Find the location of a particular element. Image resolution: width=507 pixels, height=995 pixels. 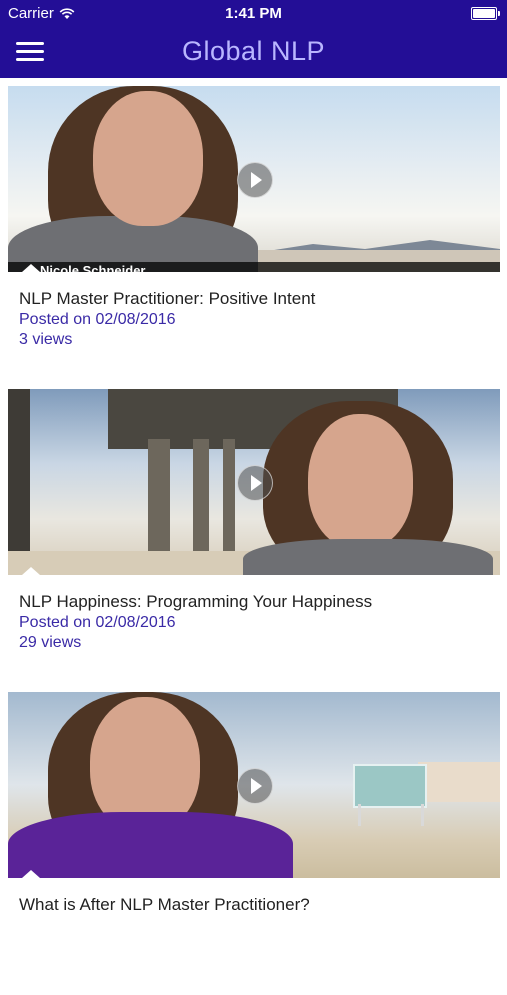

thumbnail-caption: Nicole Schneider is located at coordinates (93, 267).